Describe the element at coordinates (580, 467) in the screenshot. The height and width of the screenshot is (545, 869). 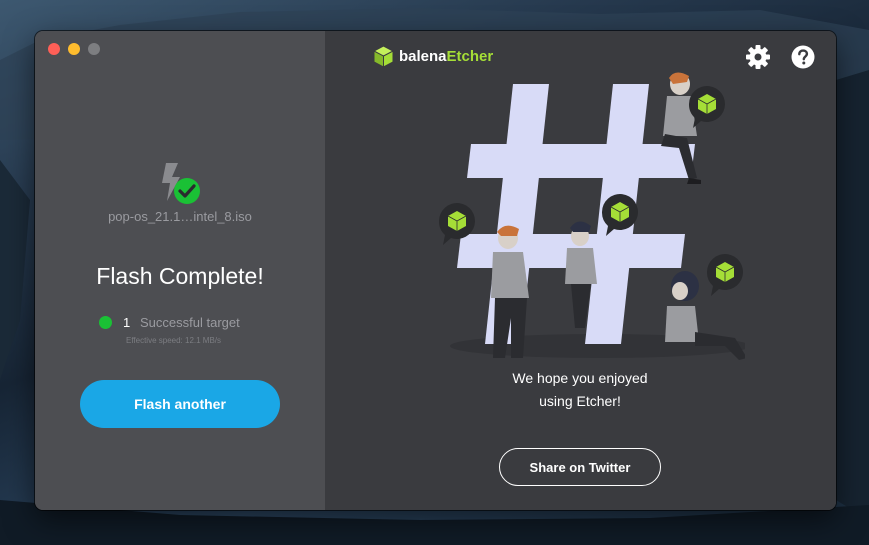
I see `share-on-twitter-button: Share on Twitter` at that location.